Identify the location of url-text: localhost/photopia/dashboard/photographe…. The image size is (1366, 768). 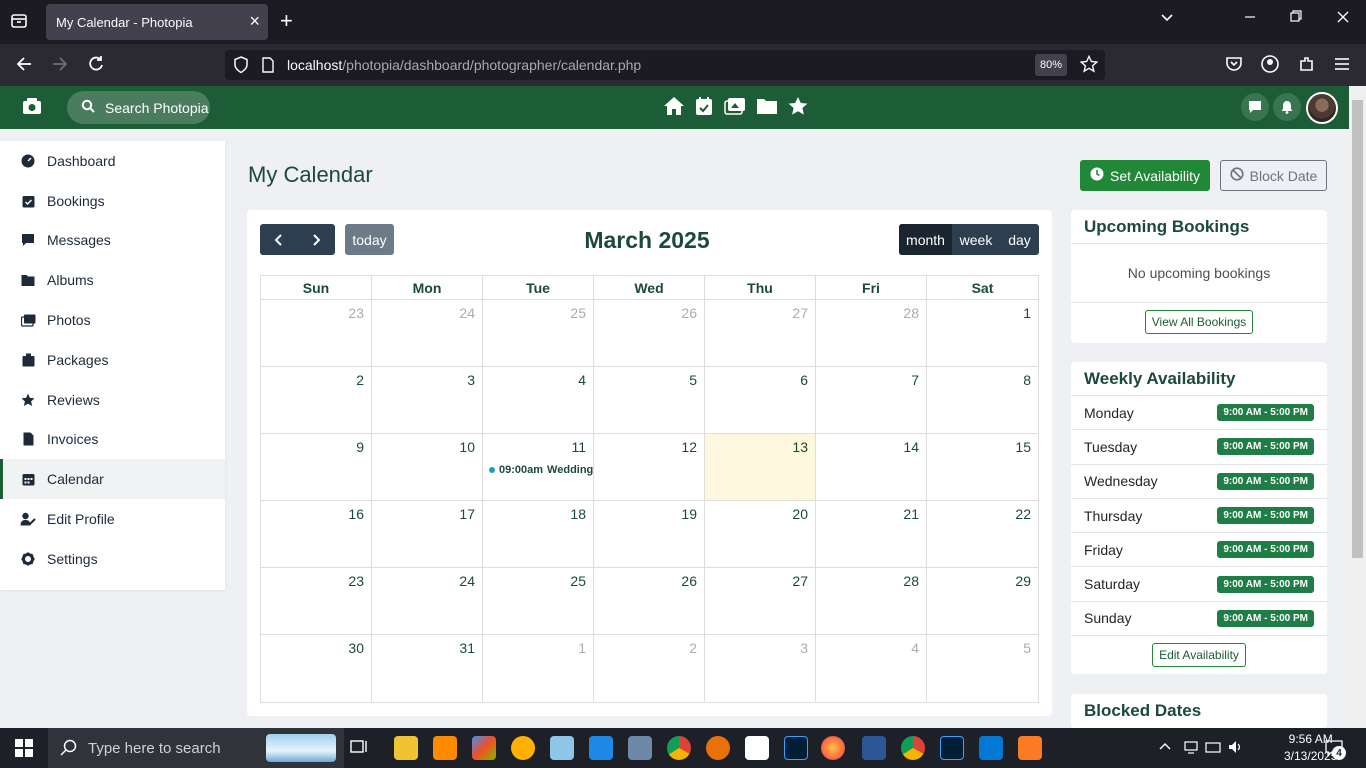
(464, 65).